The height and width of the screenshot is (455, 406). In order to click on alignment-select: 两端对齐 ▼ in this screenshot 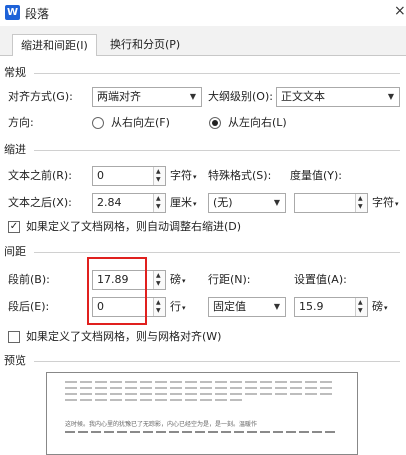, I will do `click(147, 97)`.